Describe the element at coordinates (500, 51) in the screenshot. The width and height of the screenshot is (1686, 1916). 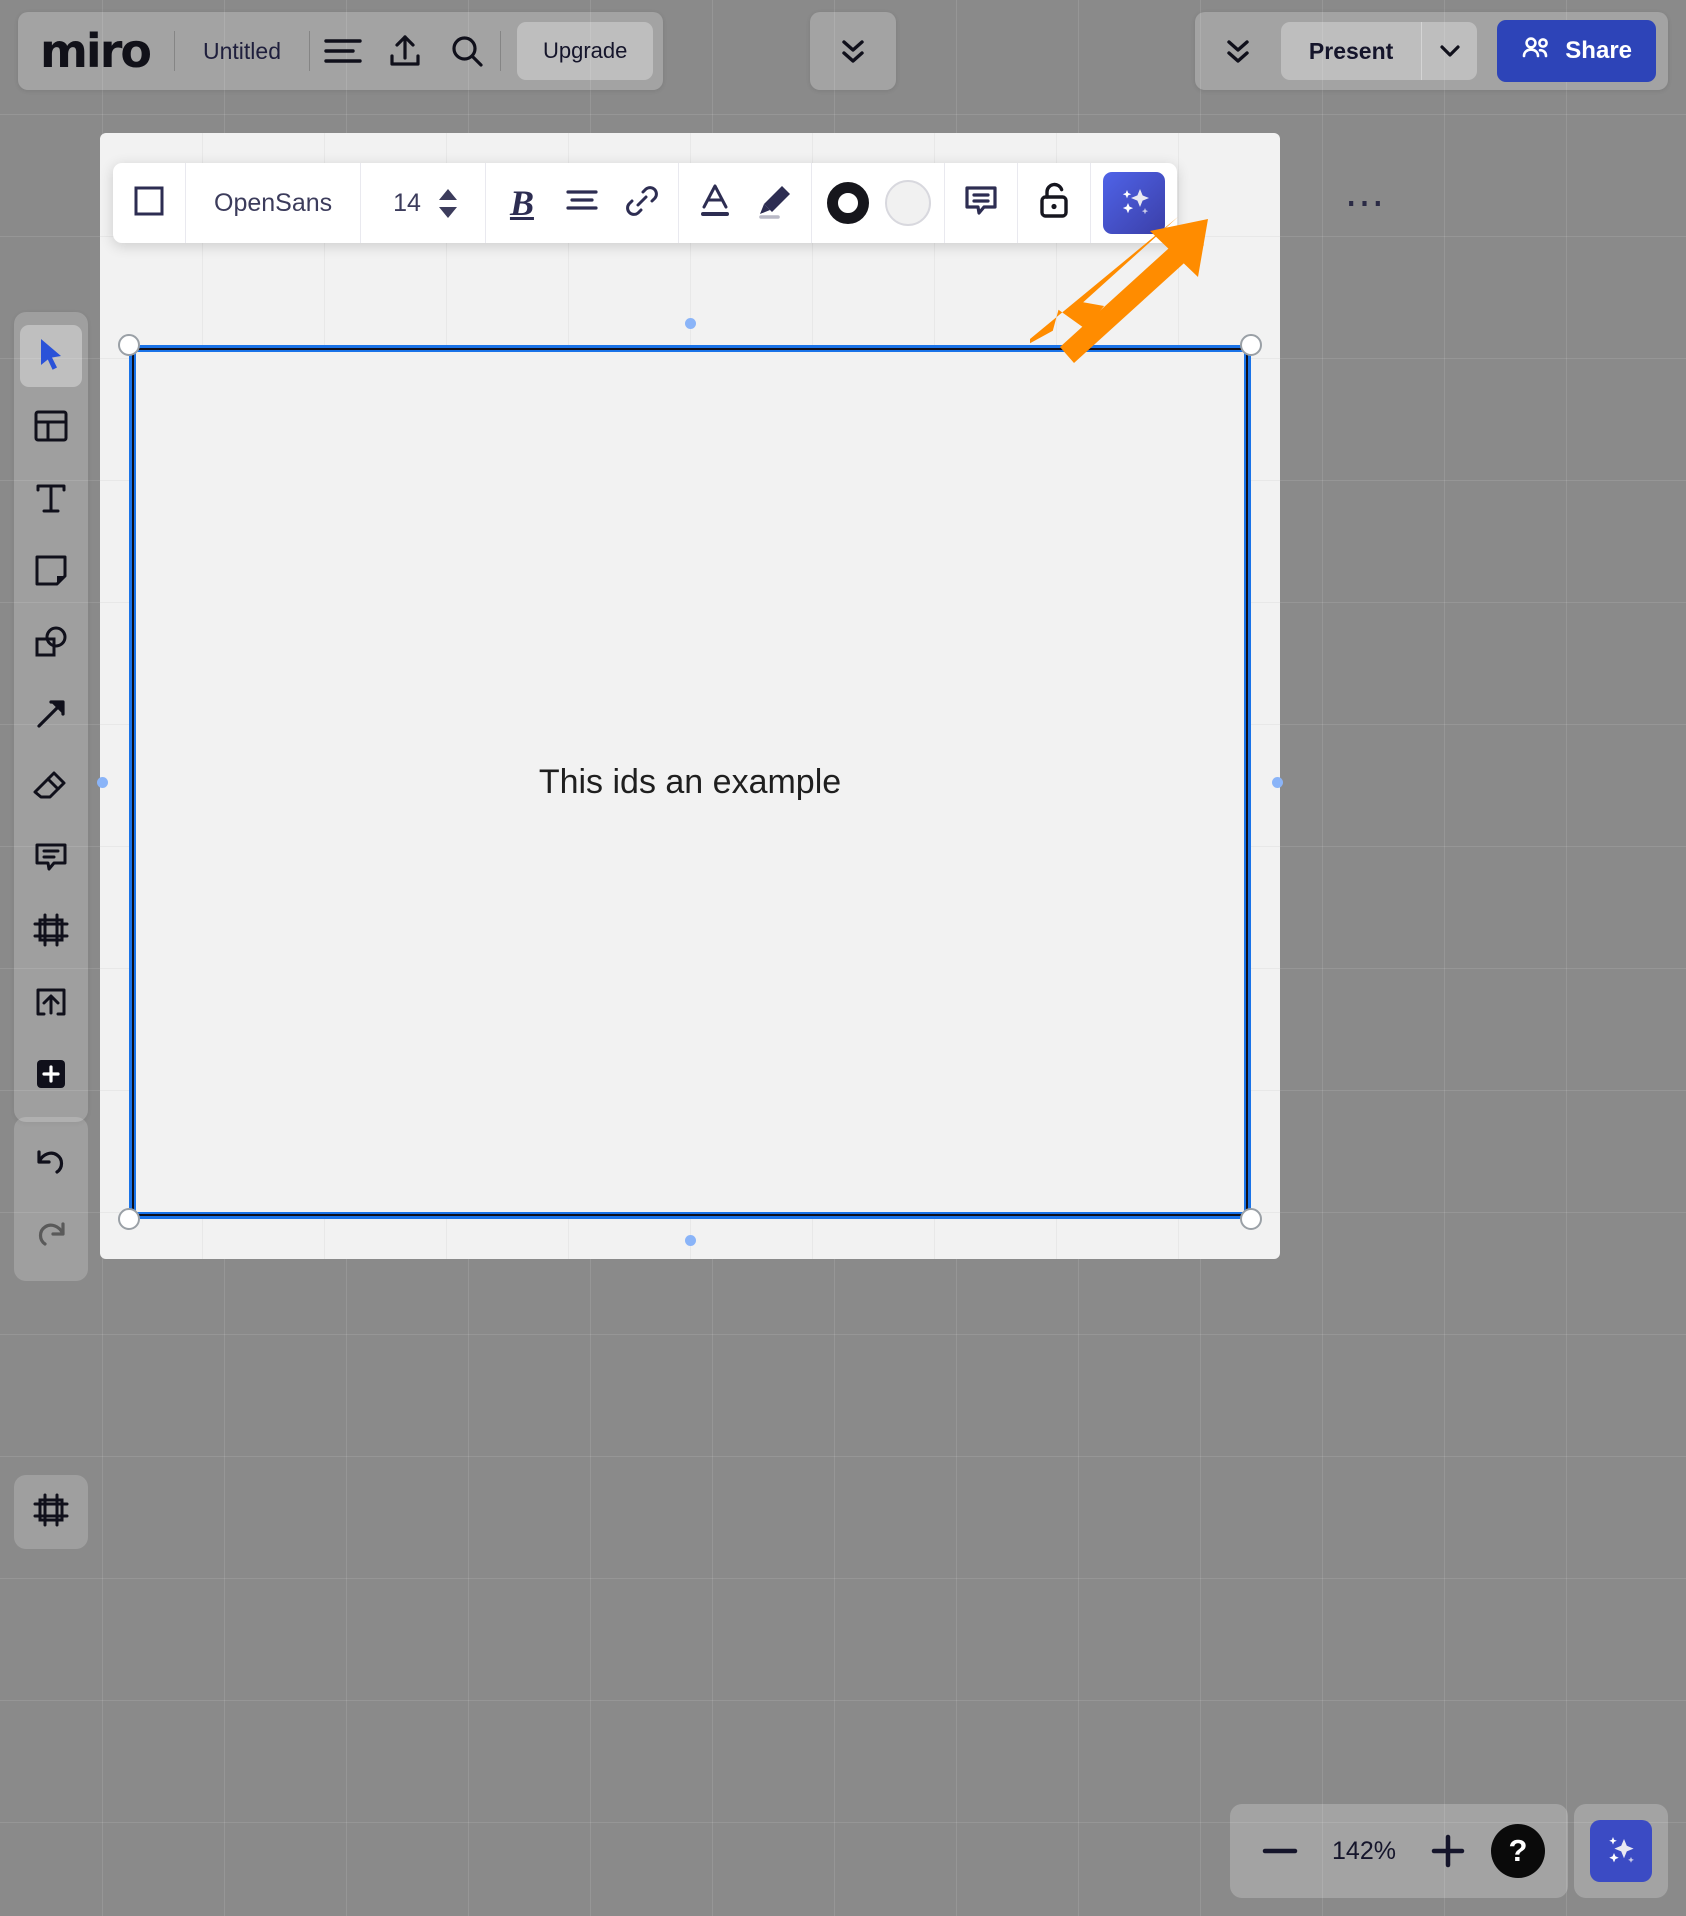
I see `divider` at that location.